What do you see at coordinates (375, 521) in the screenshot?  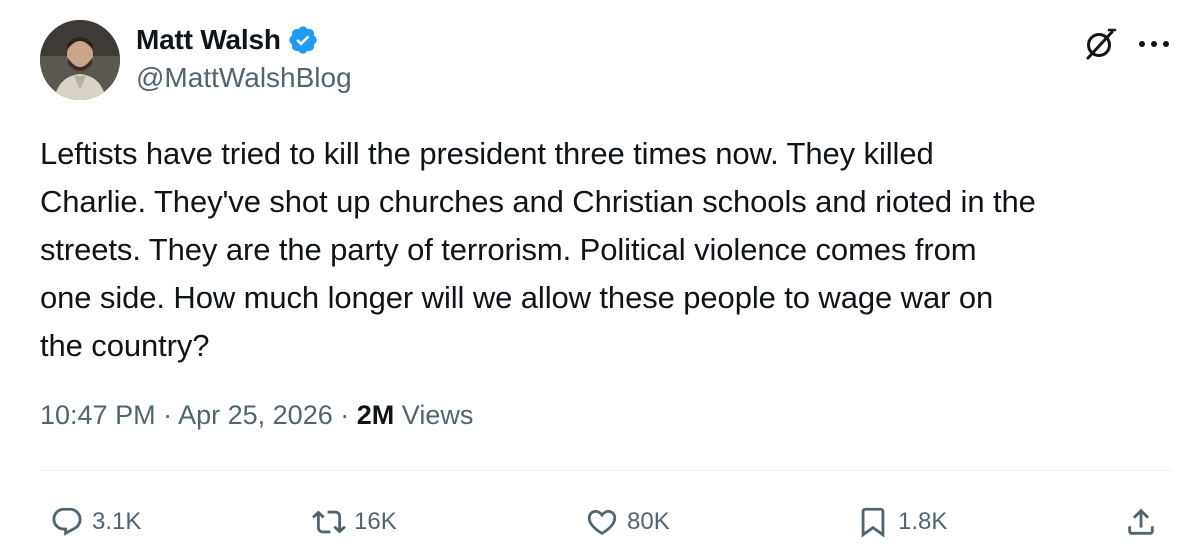 I see `repost-count: 16K` at bounding box center [375, 521].